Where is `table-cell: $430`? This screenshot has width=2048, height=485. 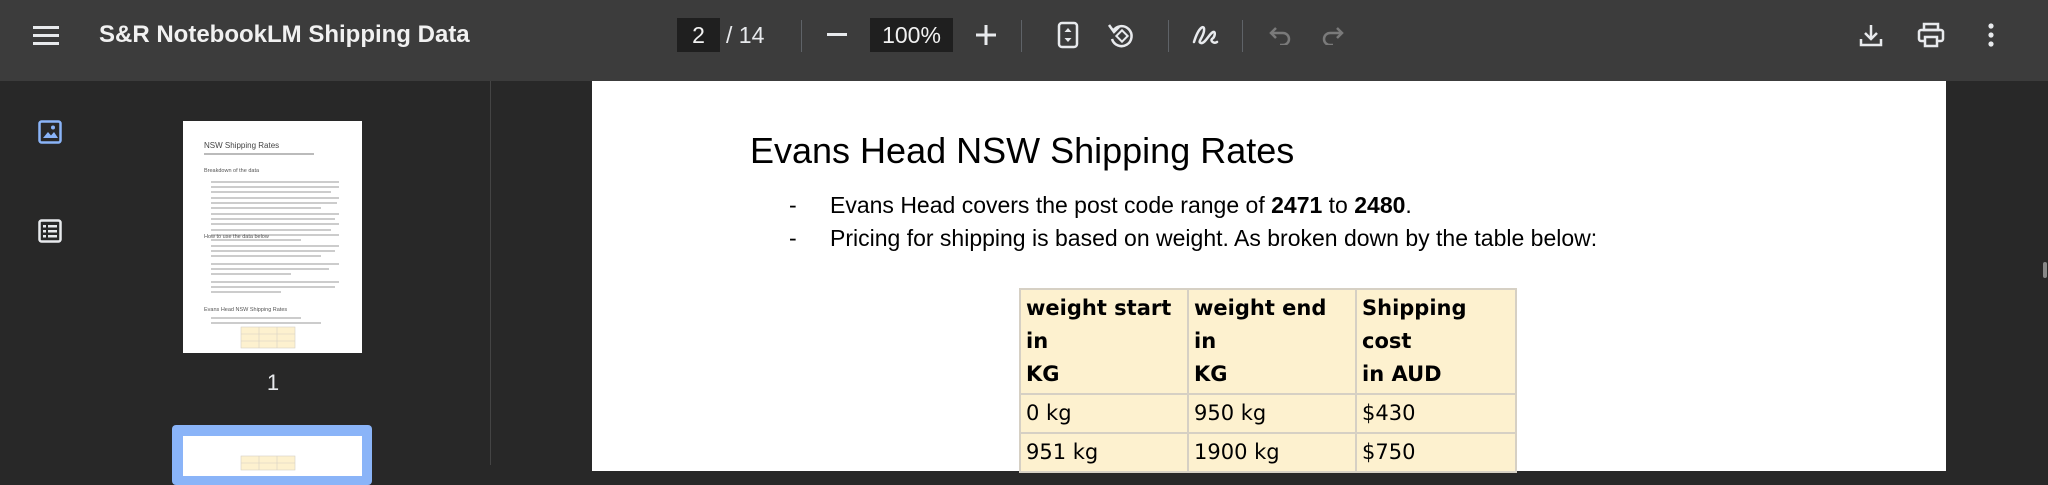
table-cell: $430 is located at coordinates (1436, 413).